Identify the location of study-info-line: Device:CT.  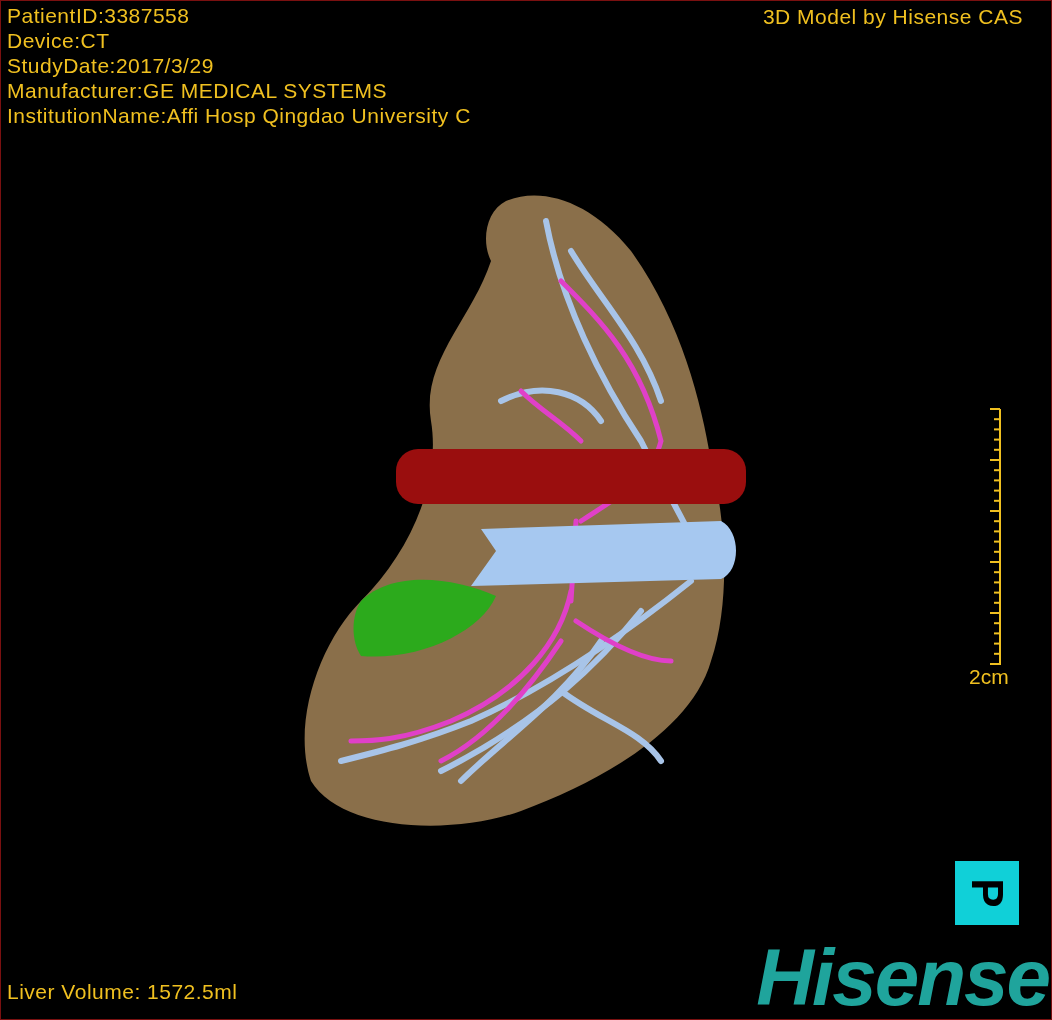
(59, 40).